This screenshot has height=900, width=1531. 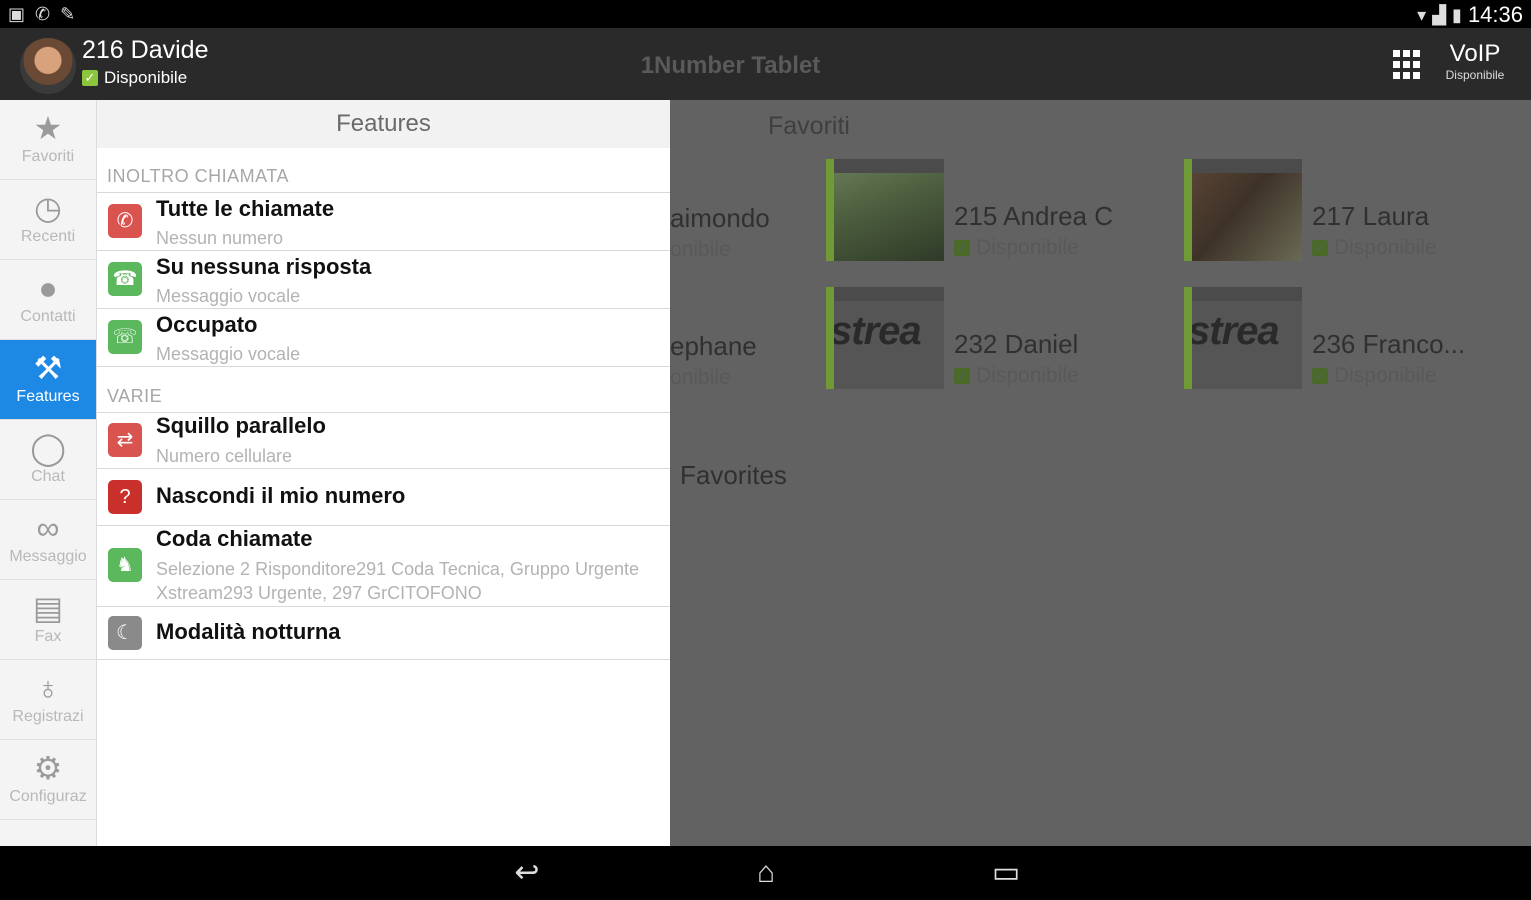 I want to click on app-title: 1Number Tablet, so click(x=765, y=66).